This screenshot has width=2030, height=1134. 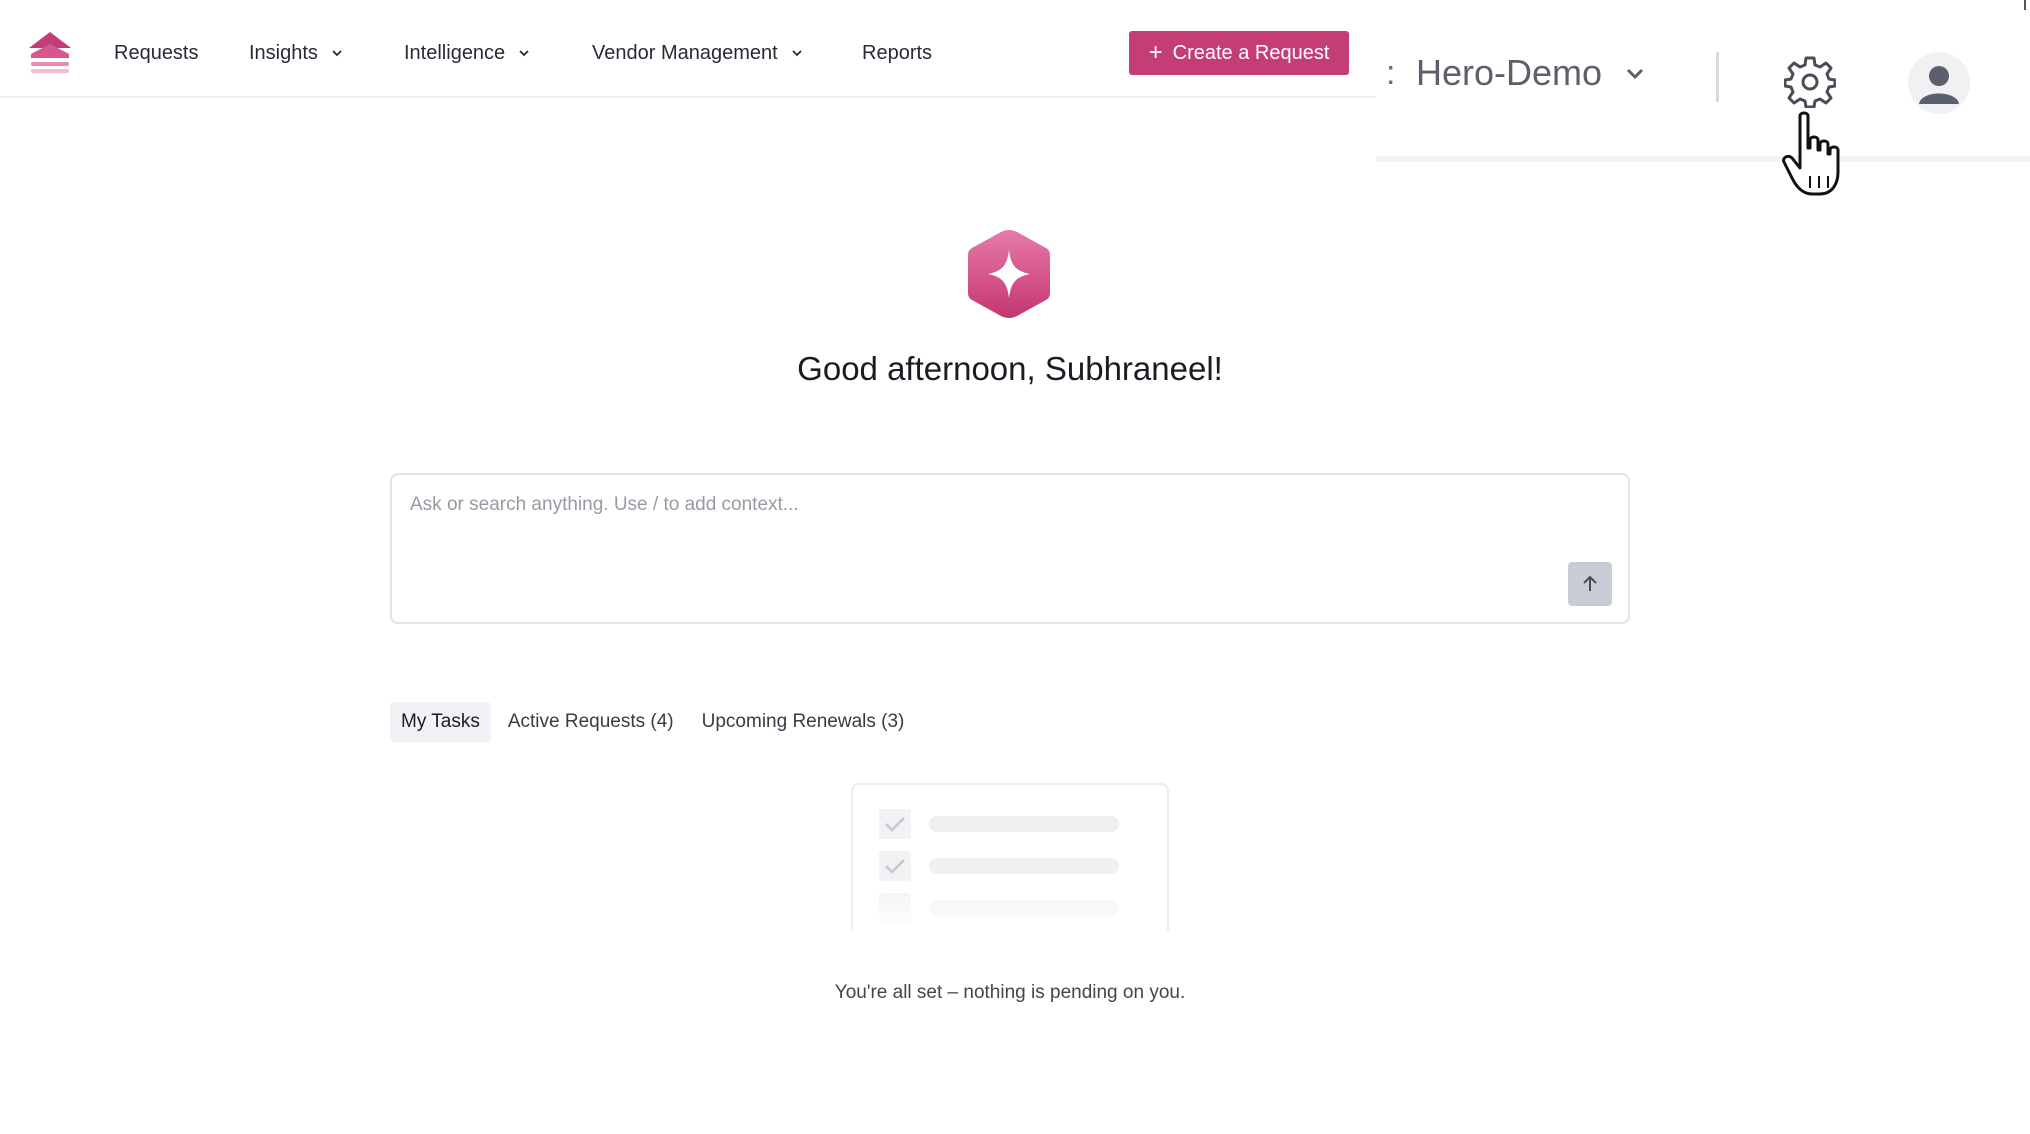 What do you see at coordinates (50, 53) in the screenshot?
I see `company-logo` at bounding box center [50, 53].